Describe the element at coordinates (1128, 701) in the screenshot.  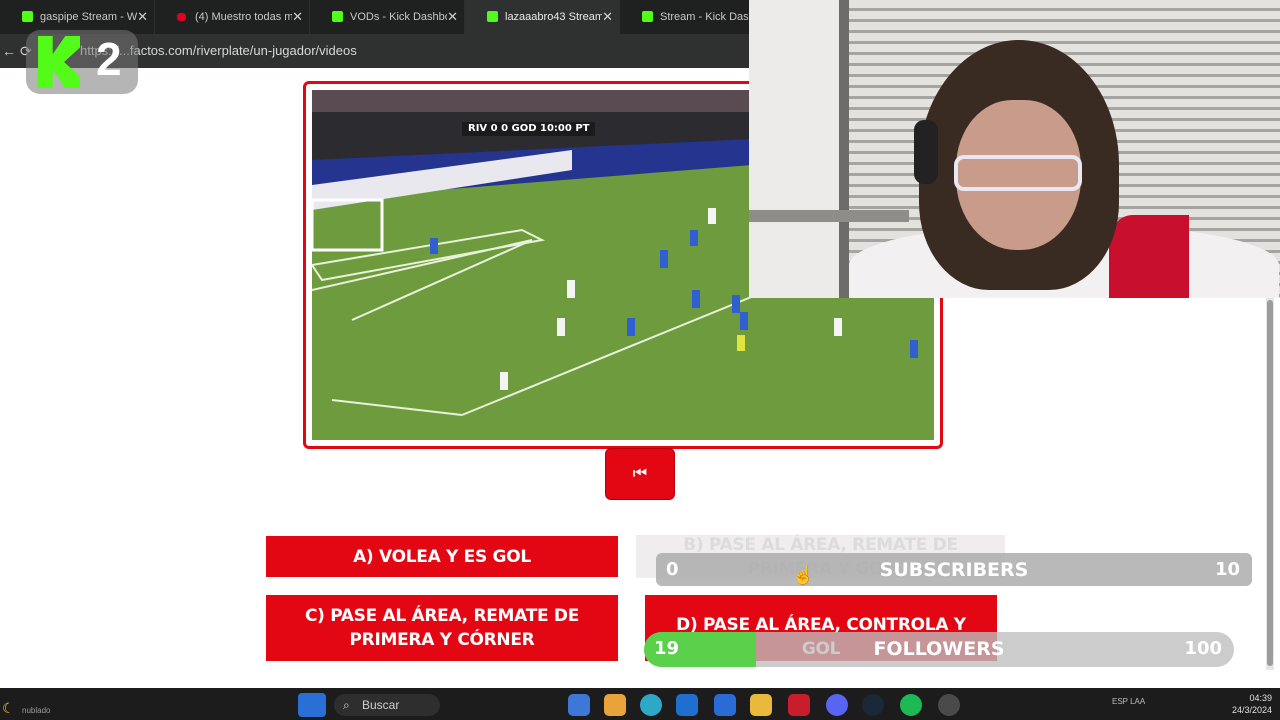
I see `language-indicator: ESP LAA` at that location.